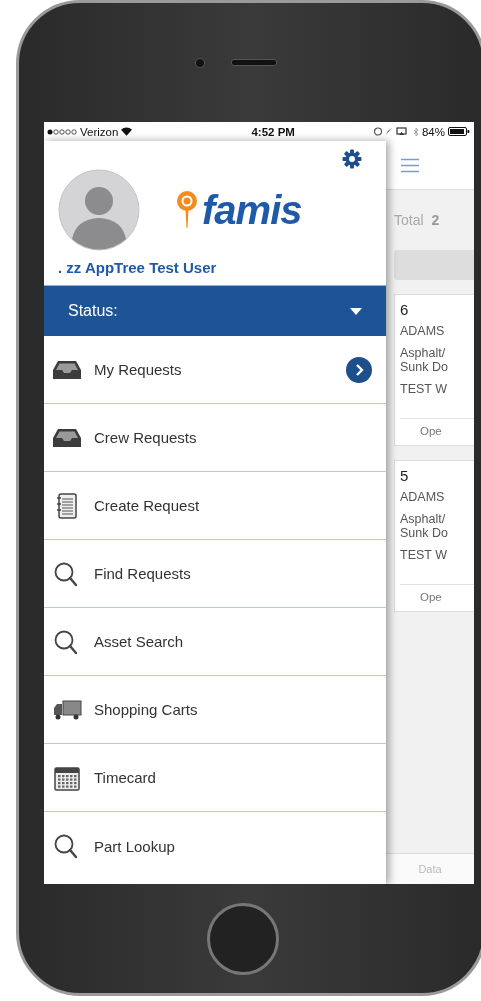 The width and height of the screenshot is (481, 1001). What do you see at coordinates (215, 710) in the screenshot?
I see `menu-item: Shopping Carts` at bounding box center [215, 710].